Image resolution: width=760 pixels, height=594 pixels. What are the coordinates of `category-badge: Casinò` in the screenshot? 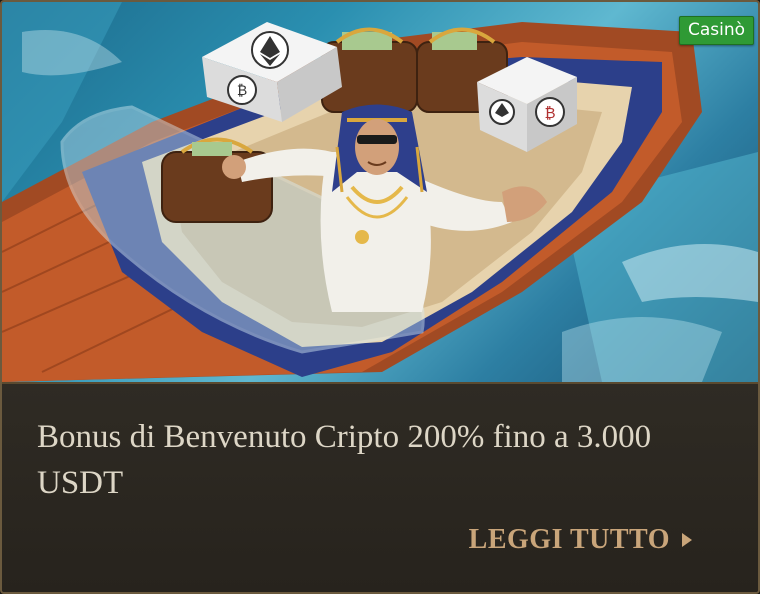 It's located at (716, 30).